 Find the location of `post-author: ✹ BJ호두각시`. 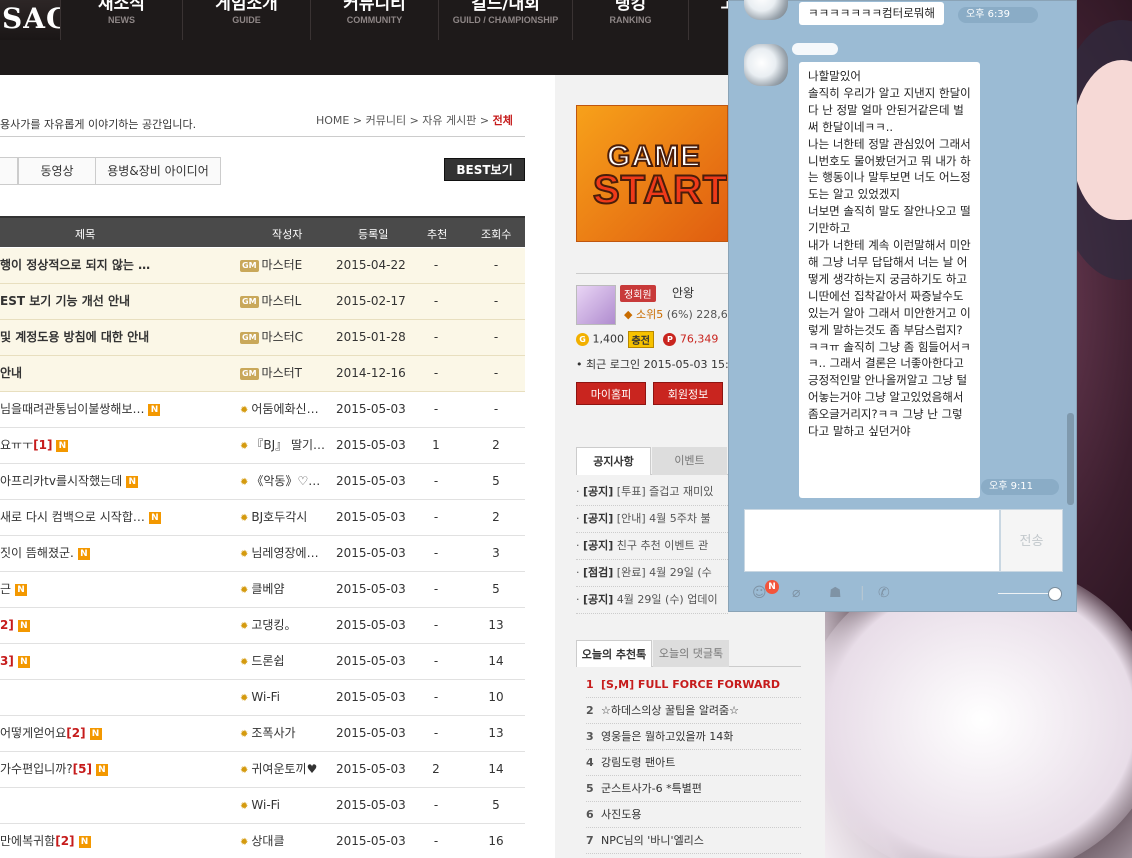

post-author: ✹ BJ호두각시 is located at coordinates (286, 518).